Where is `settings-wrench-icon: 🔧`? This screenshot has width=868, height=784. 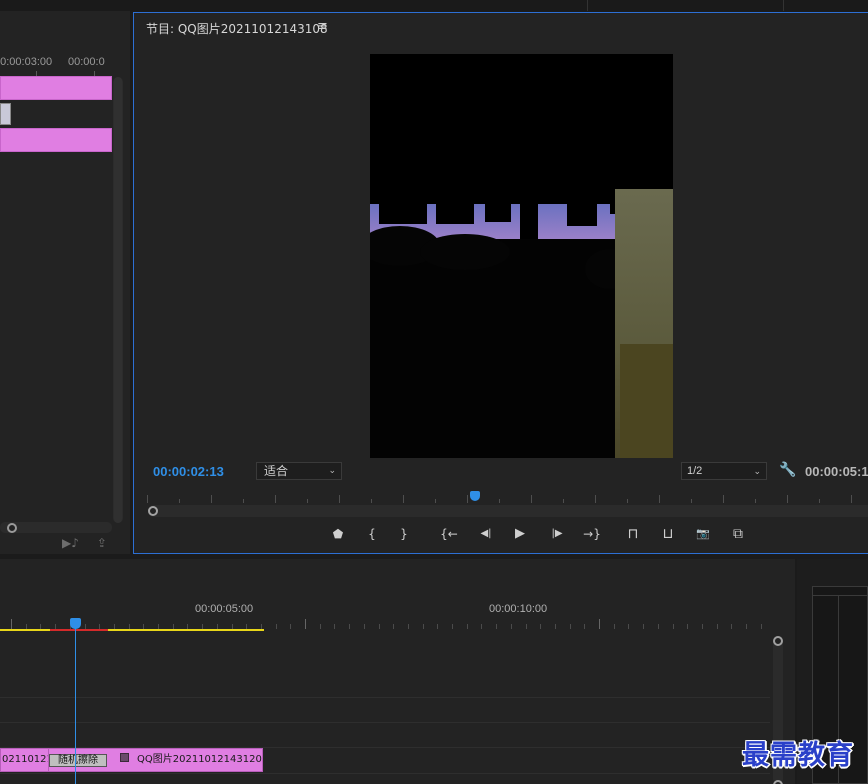 settings-wrench-icon: 🔧 is located at coordinates (787, 470).